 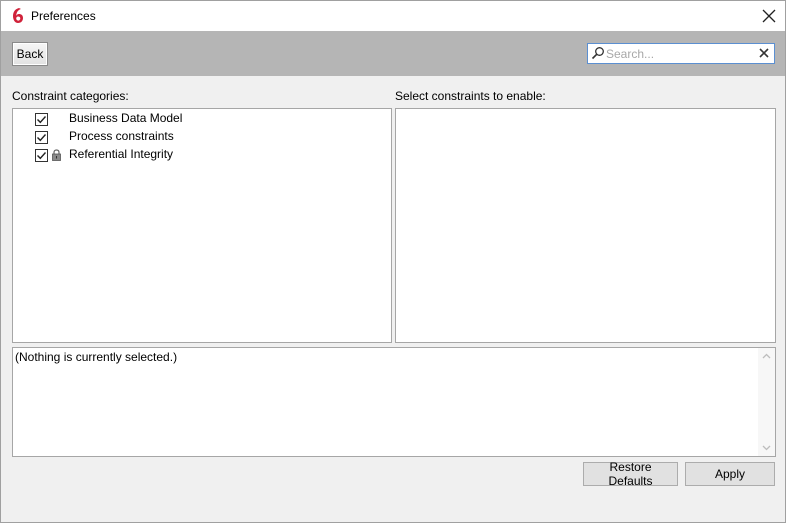 What do you see at coordinates (470, 96) in the screenshot?
I see `select-constraints-label: Select constraints to enable:` at bounding box center [470, 96].